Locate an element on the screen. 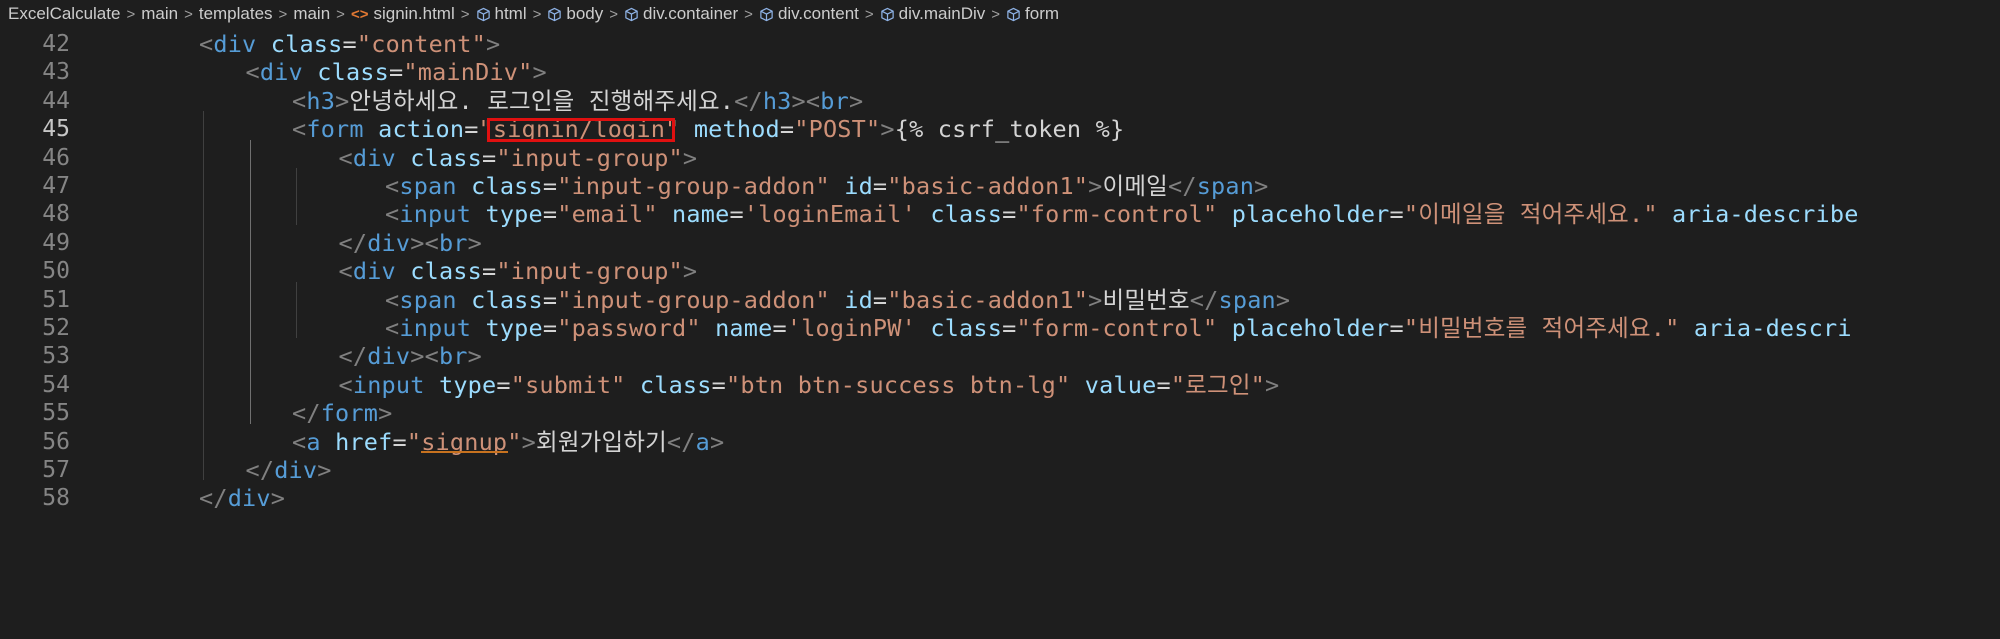 The image size is (2000, 639). breadcrumb-item-3: main is located at coordinates (311, 14).